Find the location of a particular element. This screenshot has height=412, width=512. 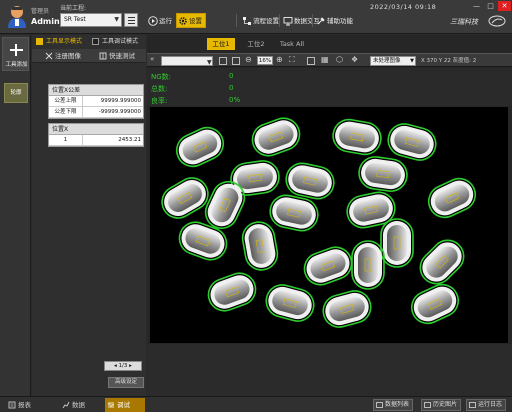

project-select-value: SR Test is located at coordinates (75, 19).